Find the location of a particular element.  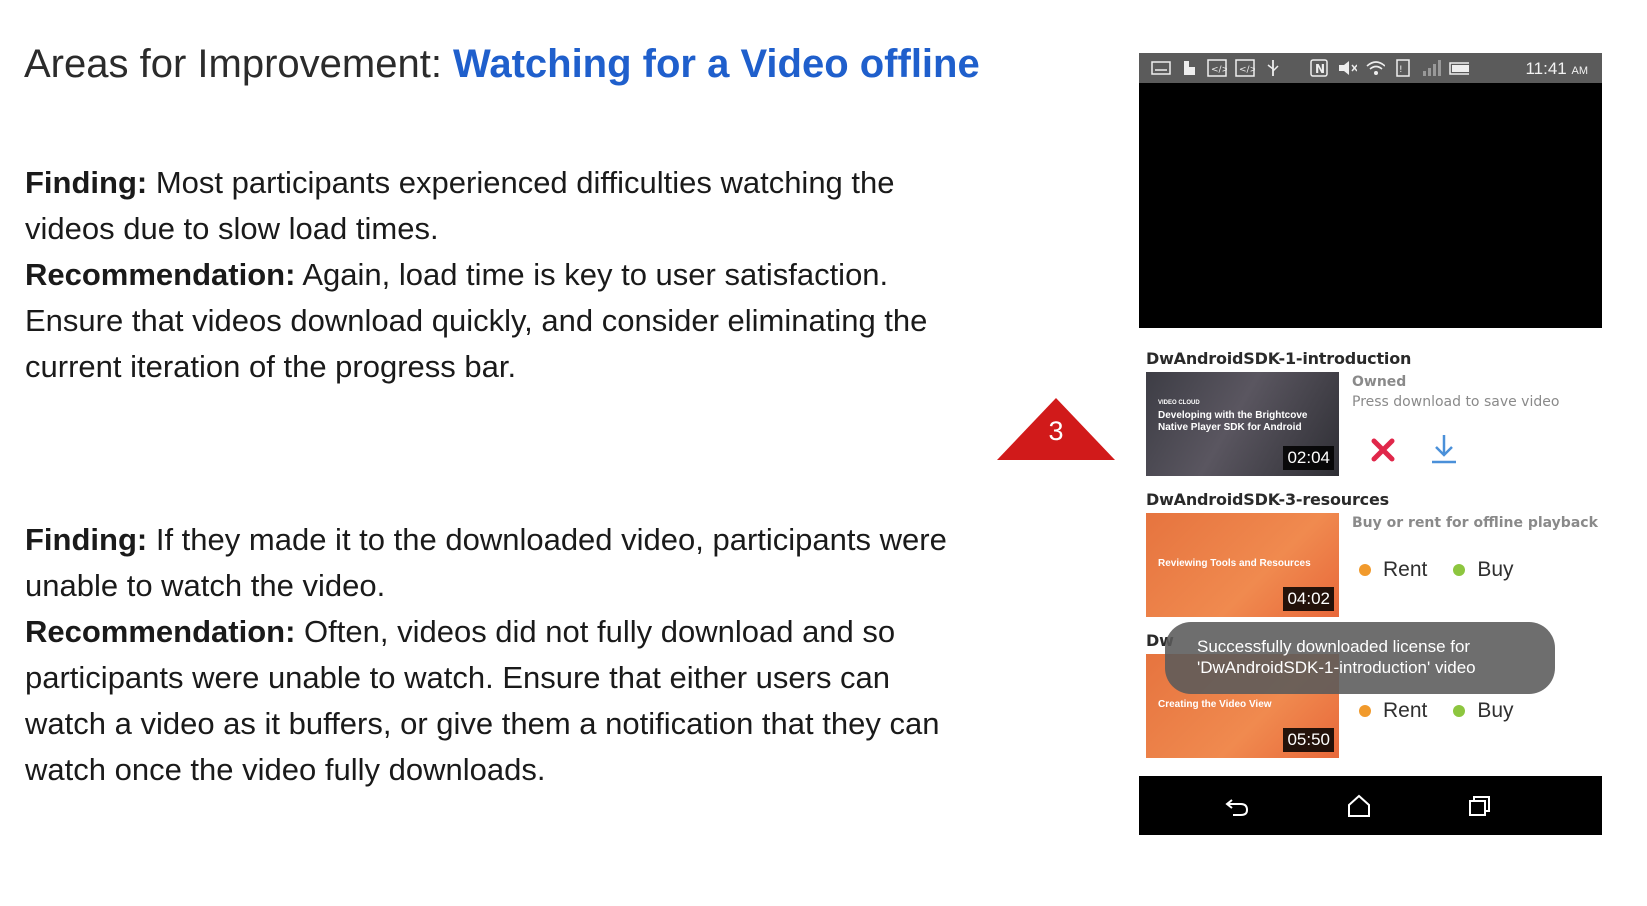

notification-icon is located at coordinates (1189, 68).